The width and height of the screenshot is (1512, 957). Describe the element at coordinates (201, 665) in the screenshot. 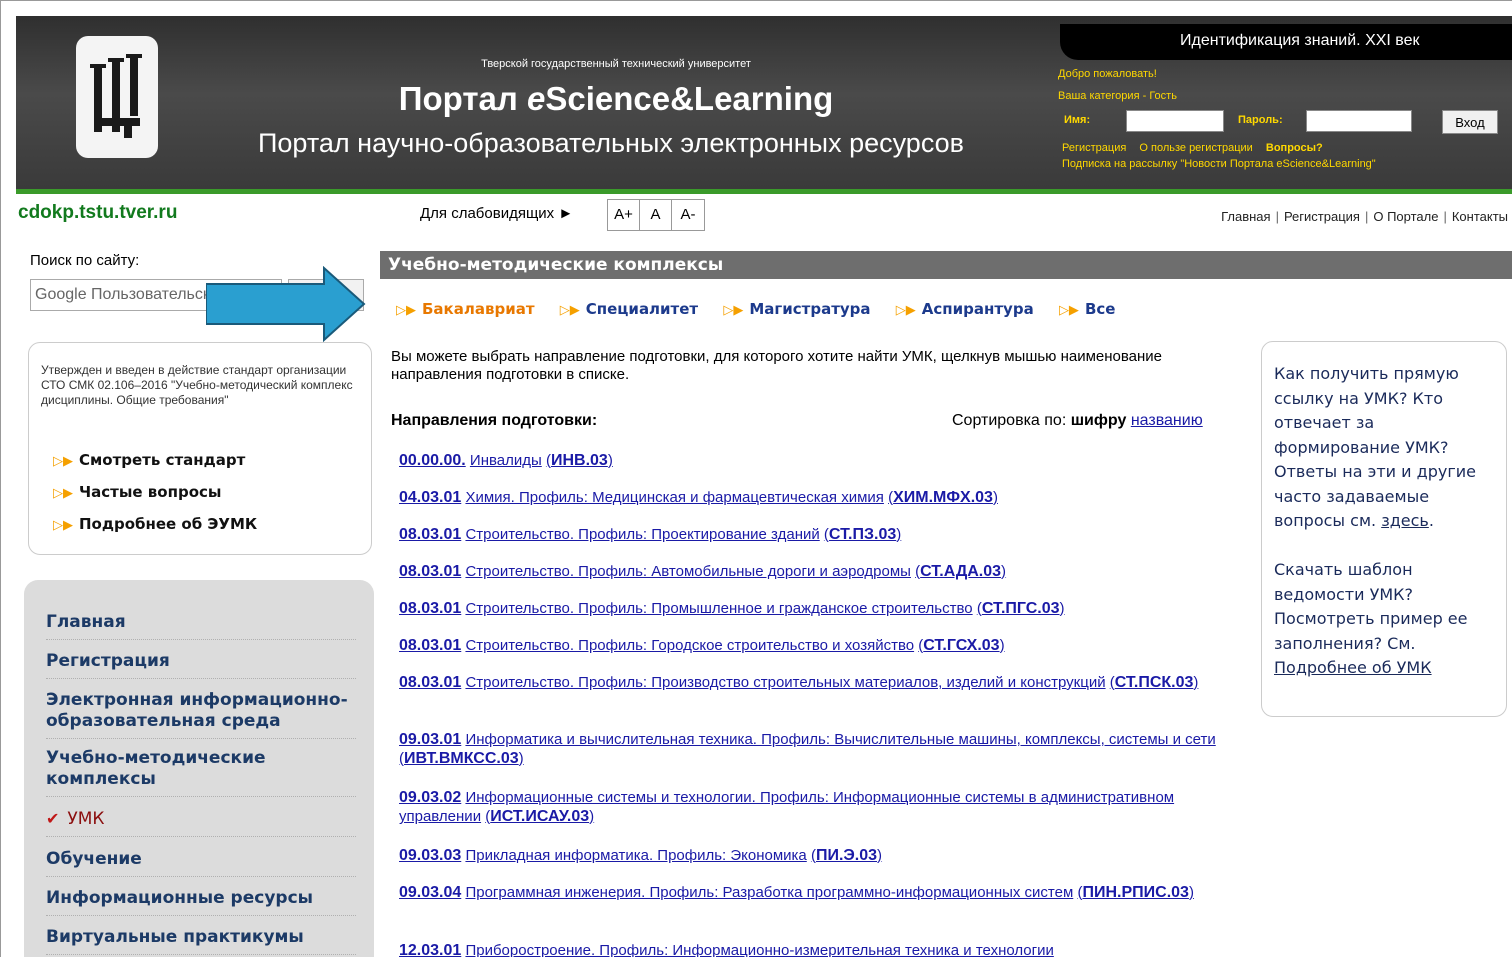

I see `menu-item-registration: Регистрация` at that location.